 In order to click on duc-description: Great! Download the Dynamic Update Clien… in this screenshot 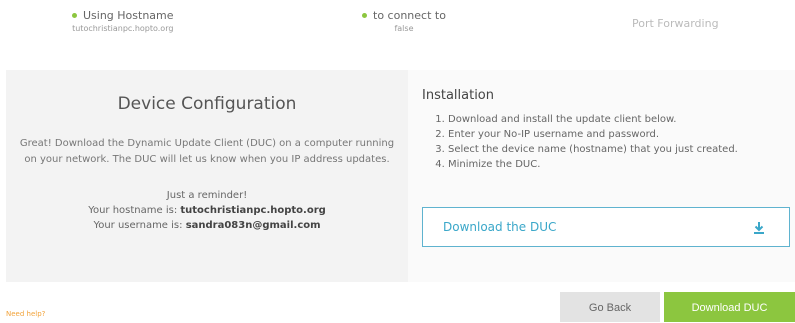, I will do `click(207, 151)`.